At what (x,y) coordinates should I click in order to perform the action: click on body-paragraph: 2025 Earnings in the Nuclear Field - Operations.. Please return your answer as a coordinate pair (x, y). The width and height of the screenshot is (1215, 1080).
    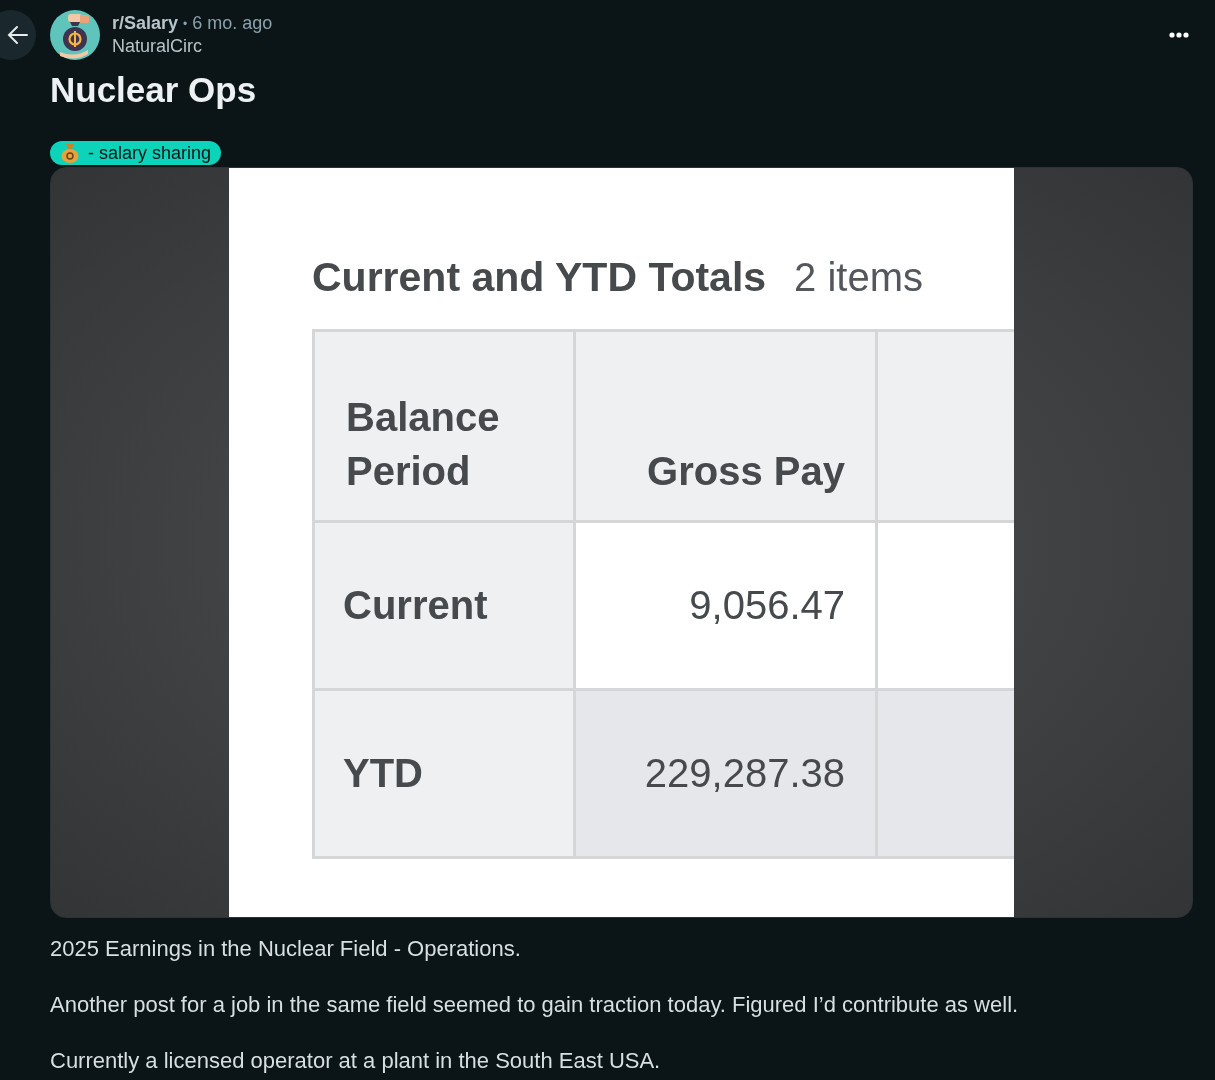
    Looking at the image, I should click on (286, 949).